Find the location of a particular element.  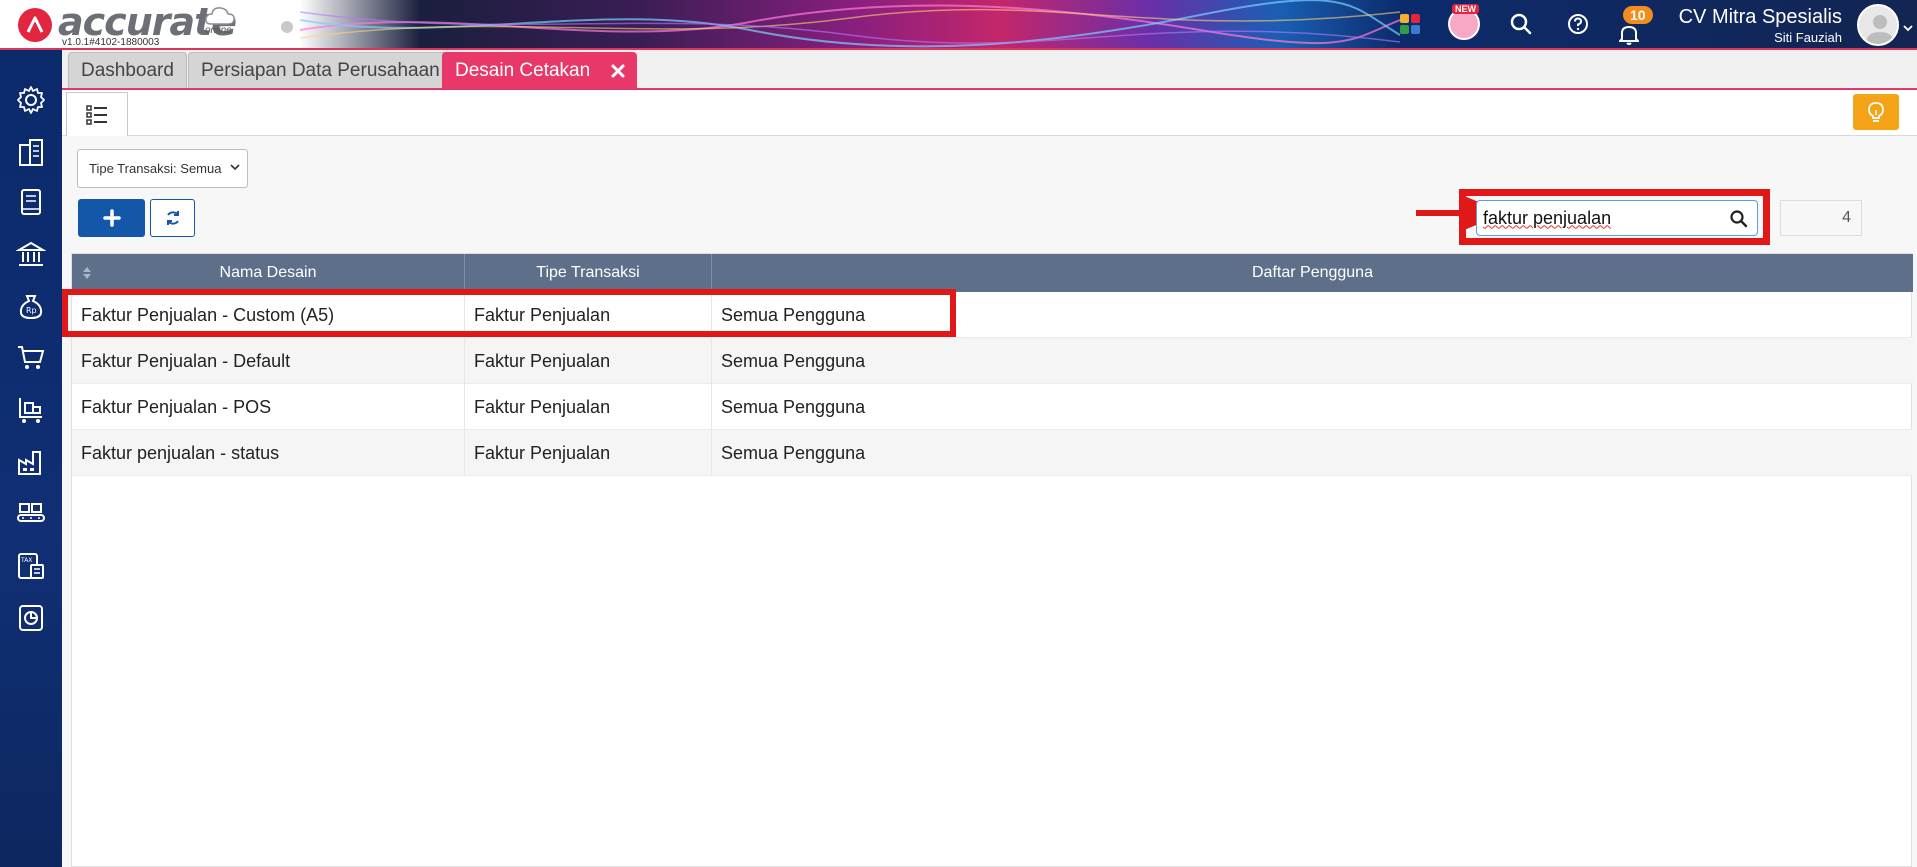

cell-nama-desain: Faktur Penjualan - Default is located at coordinates (268, 361).